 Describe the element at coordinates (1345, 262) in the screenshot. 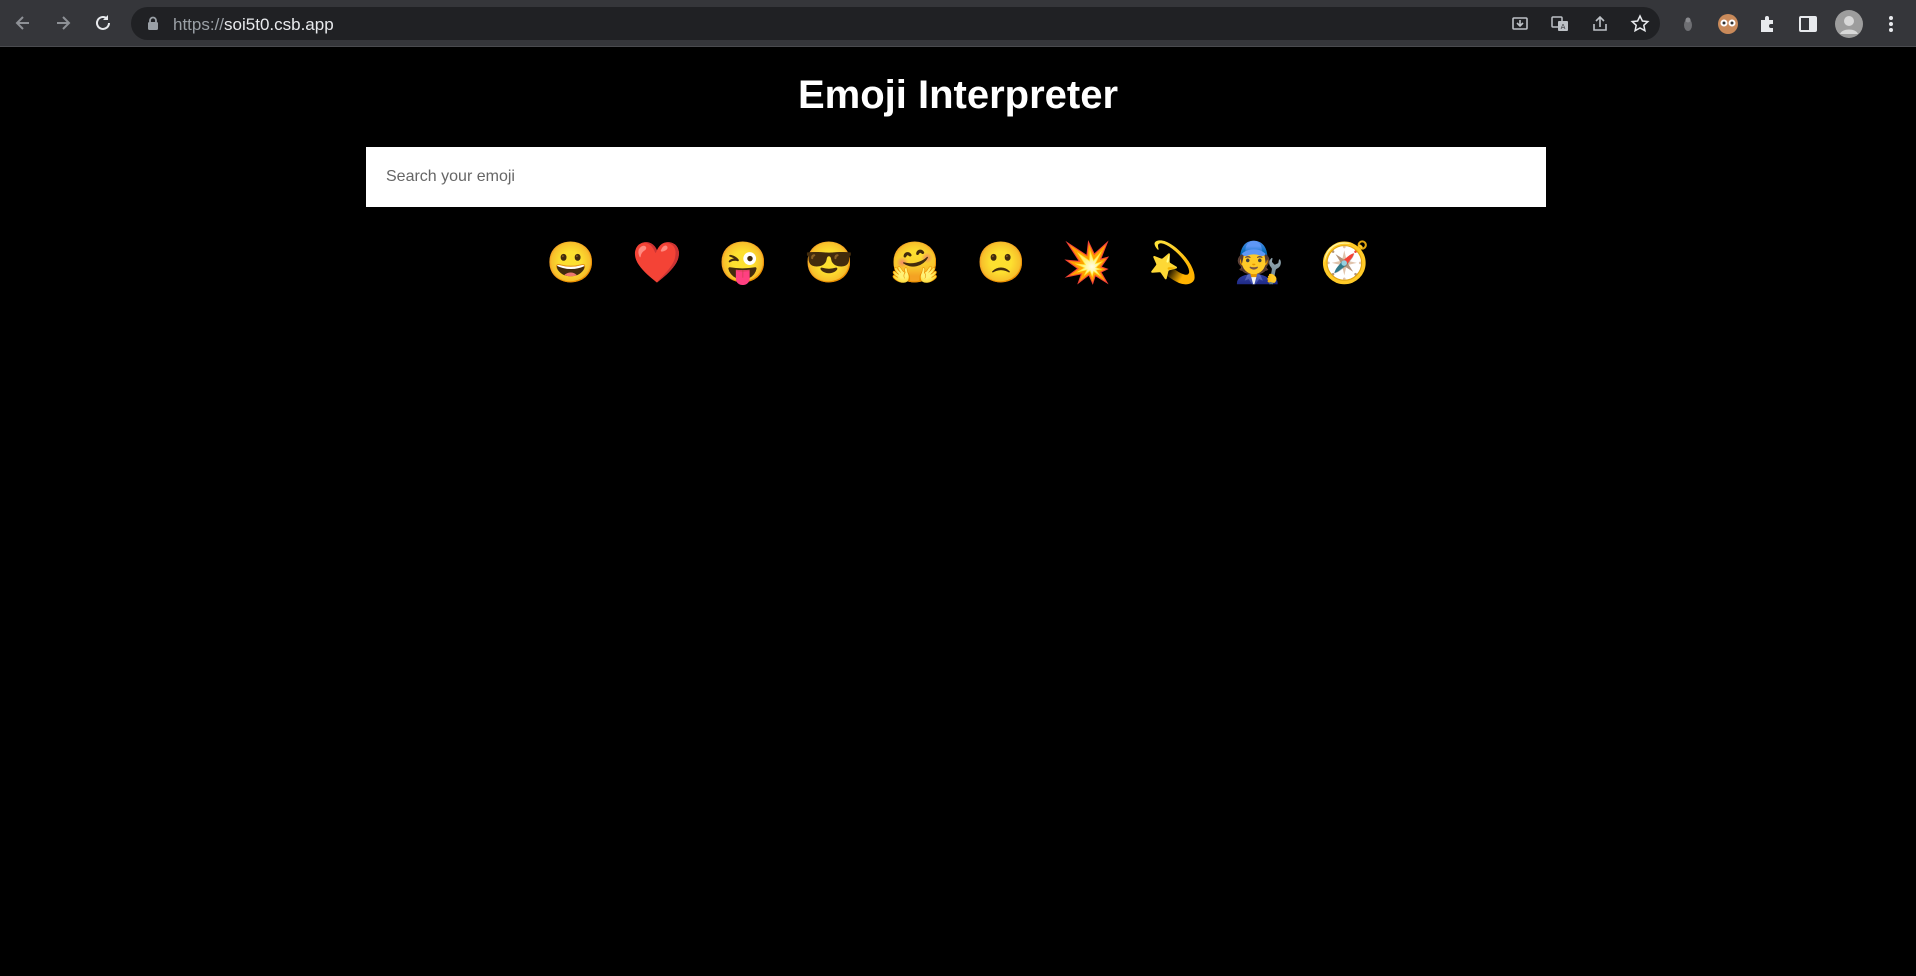

I see `emoji-compass: 🧭` at that location.